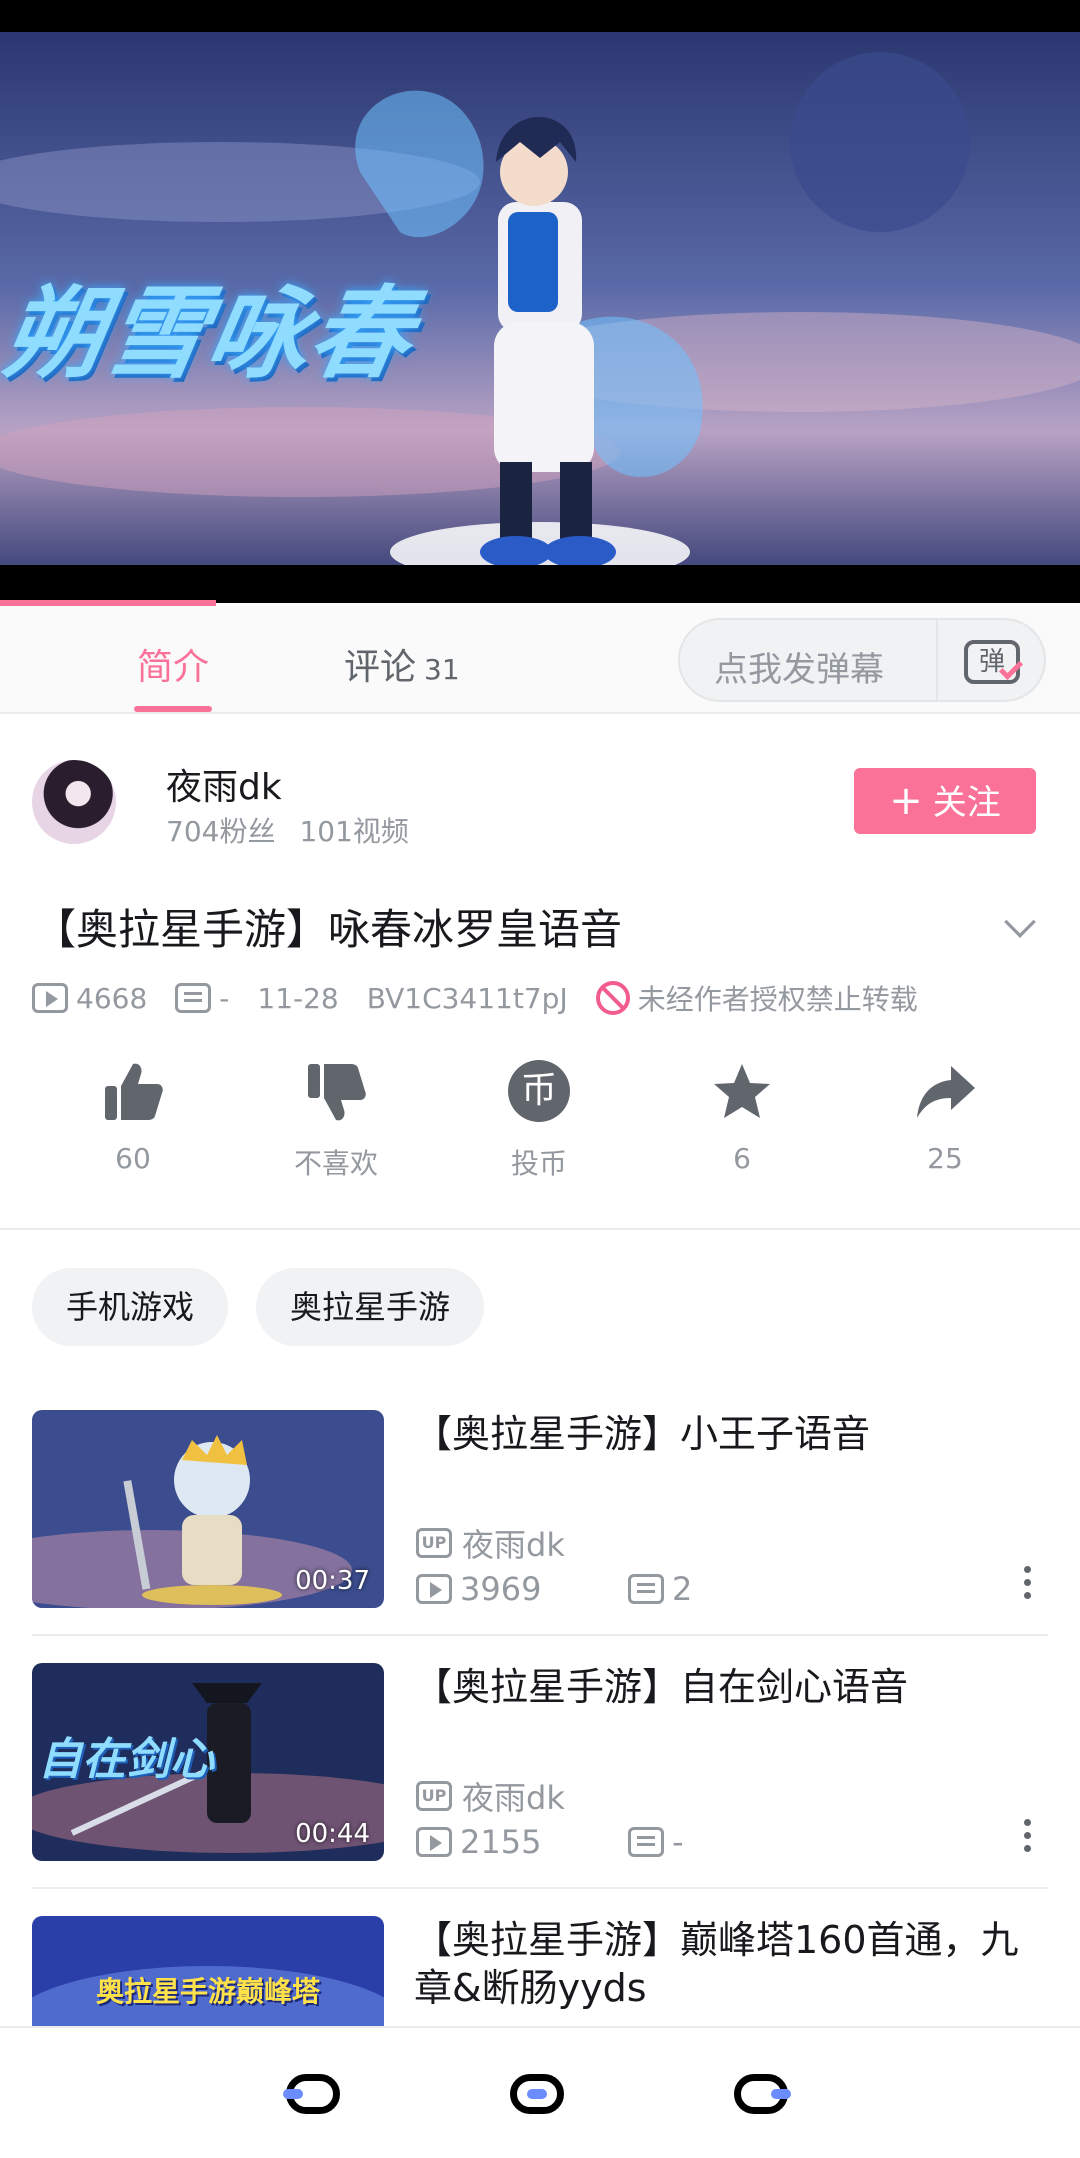 Image resolution: width=1080 pixels, height=2158 pixels. Describe the element at coordinates (501, 1589) in the screenshot. I see `recommended-views: 3969` at that location.